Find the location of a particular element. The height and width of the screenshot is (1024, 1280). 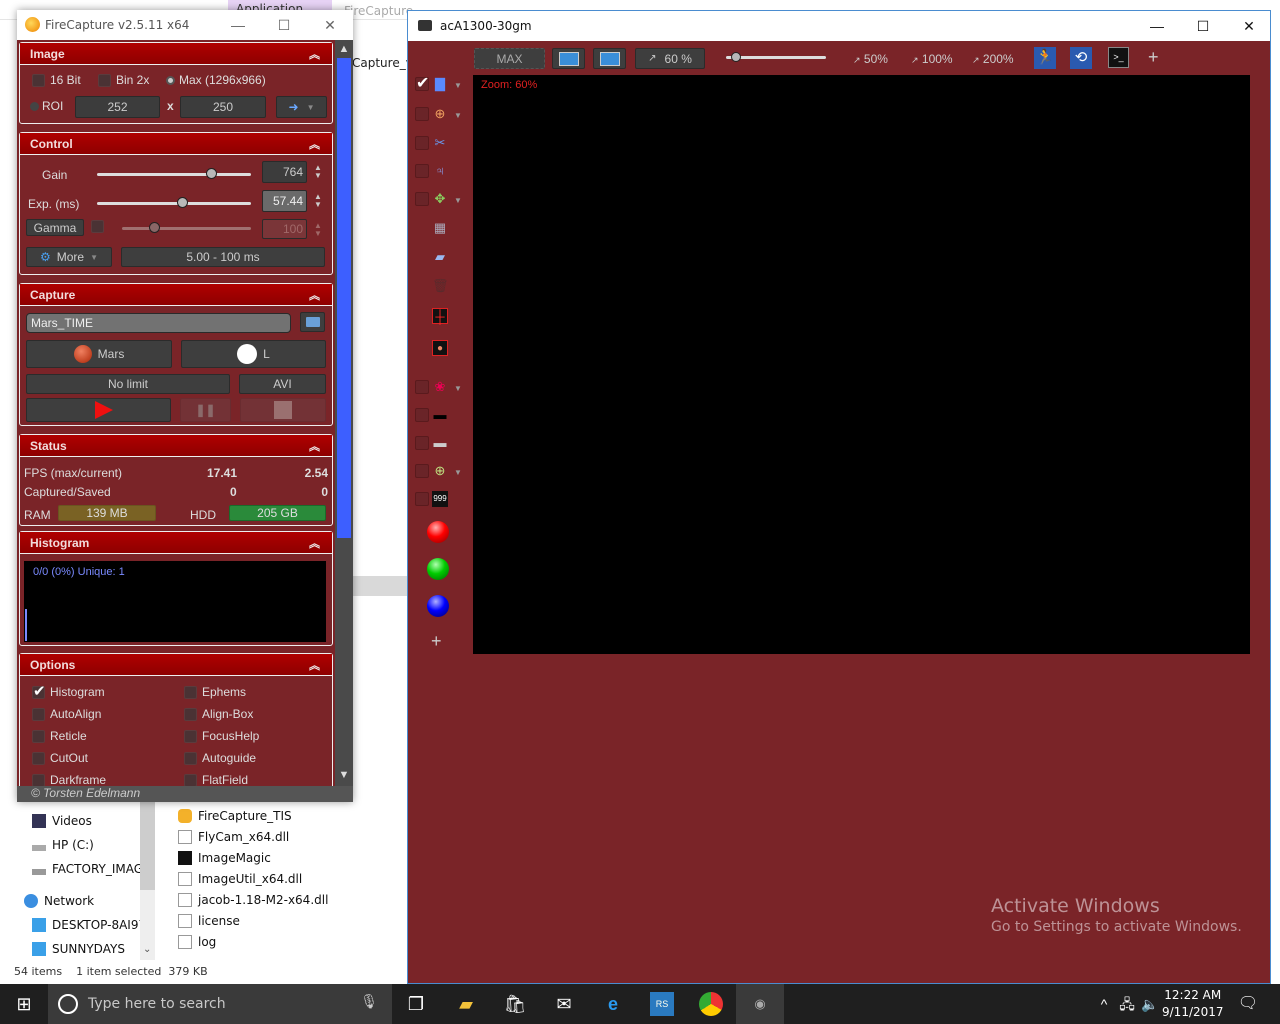

registax-icon: RS is located at coordinates (662, 1004).